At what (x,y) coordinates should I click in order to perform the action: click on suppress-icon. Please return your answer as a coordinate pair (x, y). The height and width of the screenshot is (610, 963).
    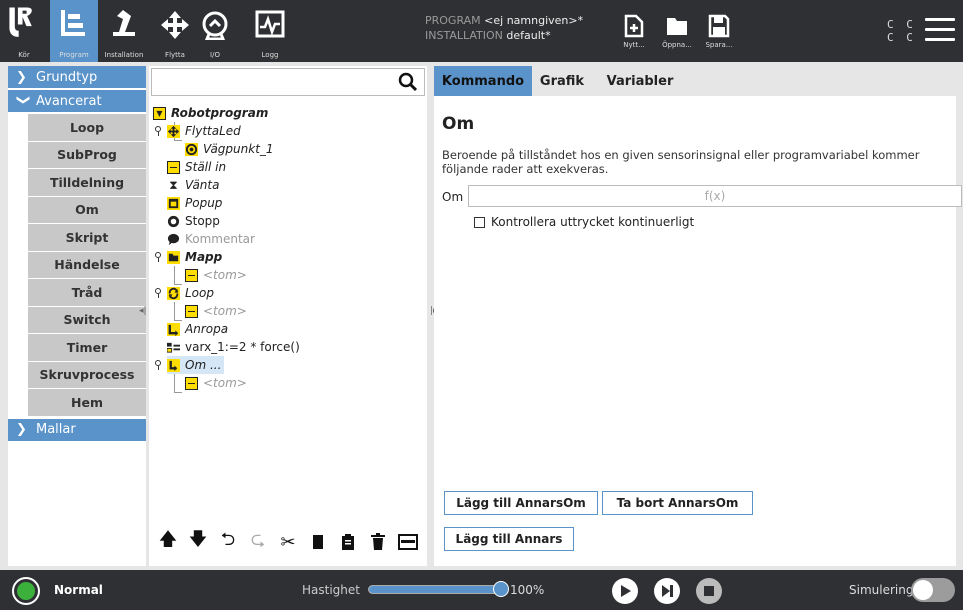
    Looking at the image, I should click on (408, 542).